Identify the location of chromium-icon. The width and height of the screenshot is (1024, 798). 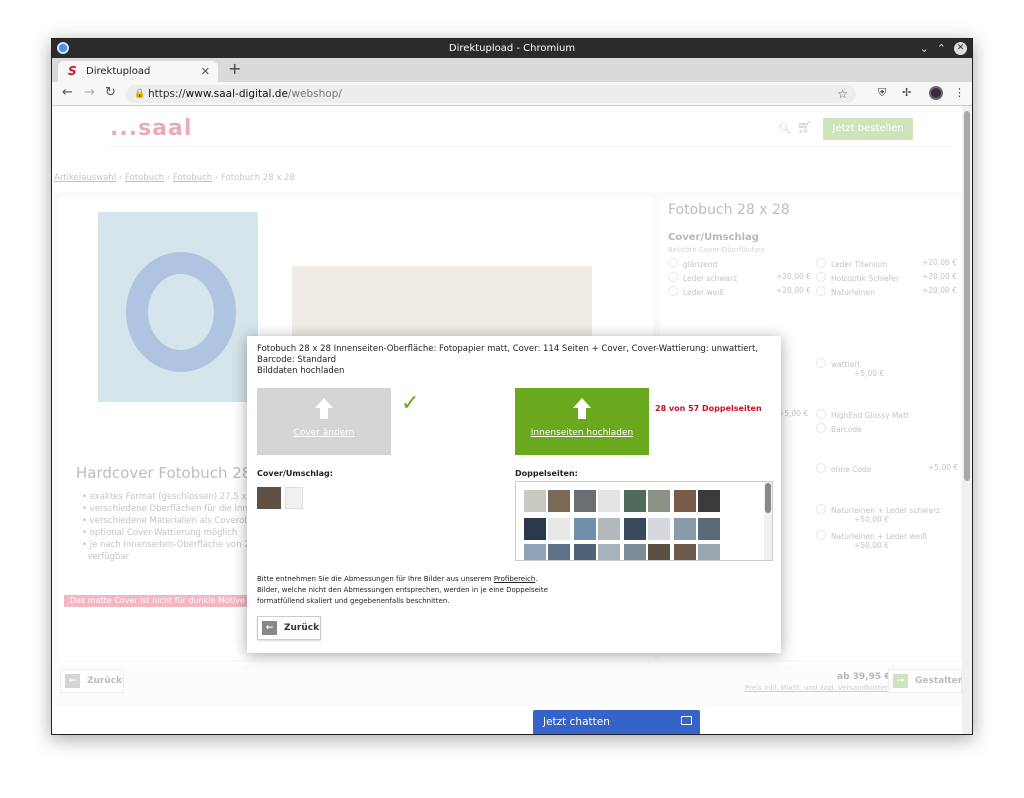
(63, 48).